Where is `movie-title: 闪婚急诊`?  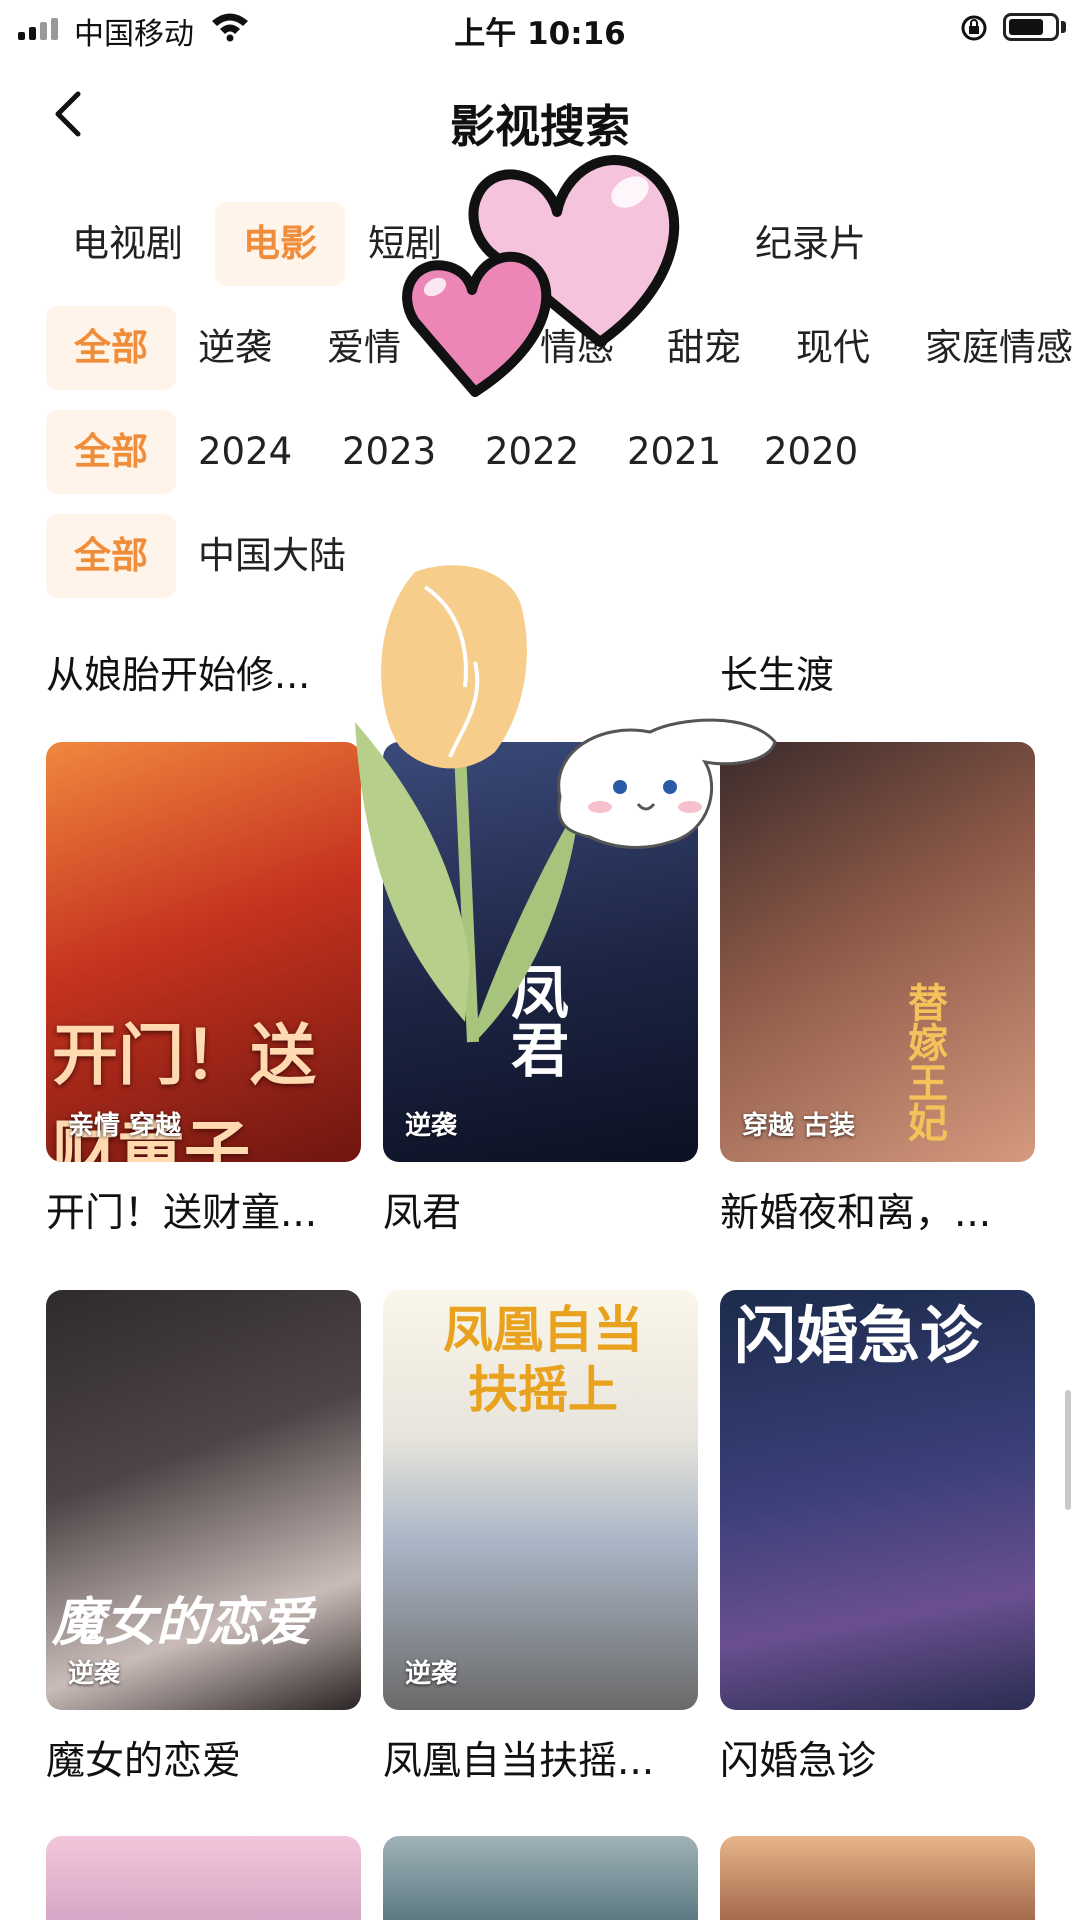
movie-title: 闪婚急诊 is located at coordinates (885, 1758).